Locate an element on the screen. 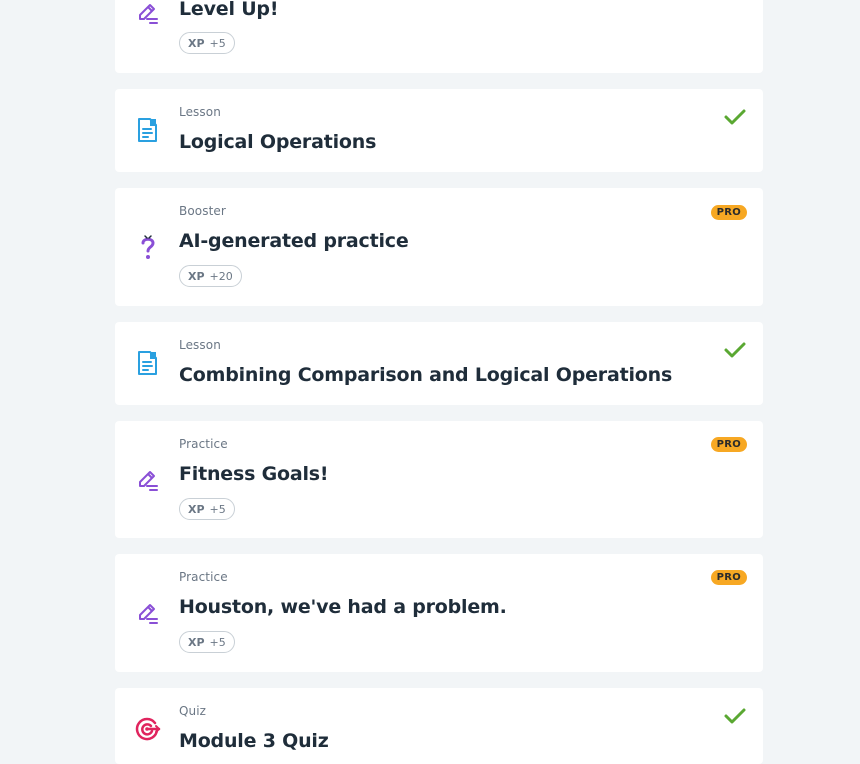 This screenshot has width=860, height=764. list-item-level-up: Level Up! XP +5 is located at coordinates (439, 36).